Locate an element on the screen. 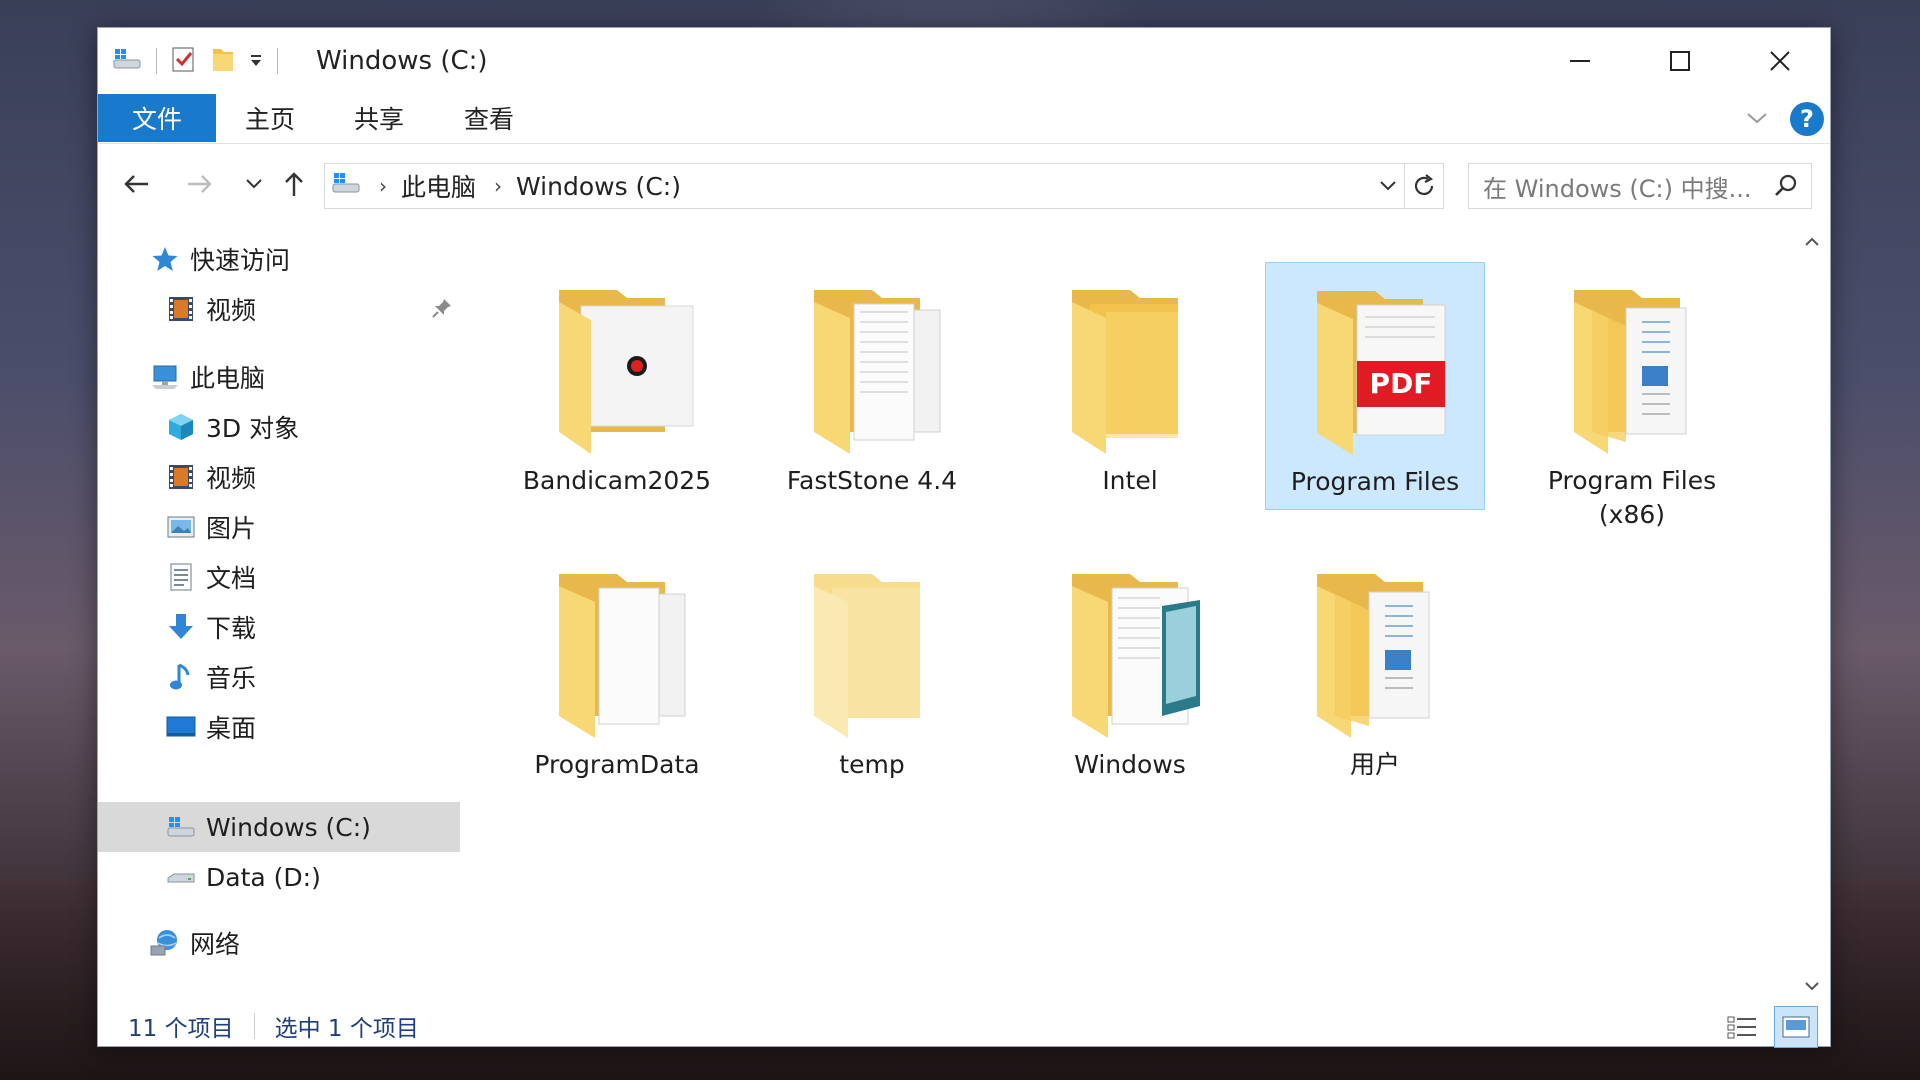  sidebar-item-label: Windows (C:) is located at coordinates (288, 827).